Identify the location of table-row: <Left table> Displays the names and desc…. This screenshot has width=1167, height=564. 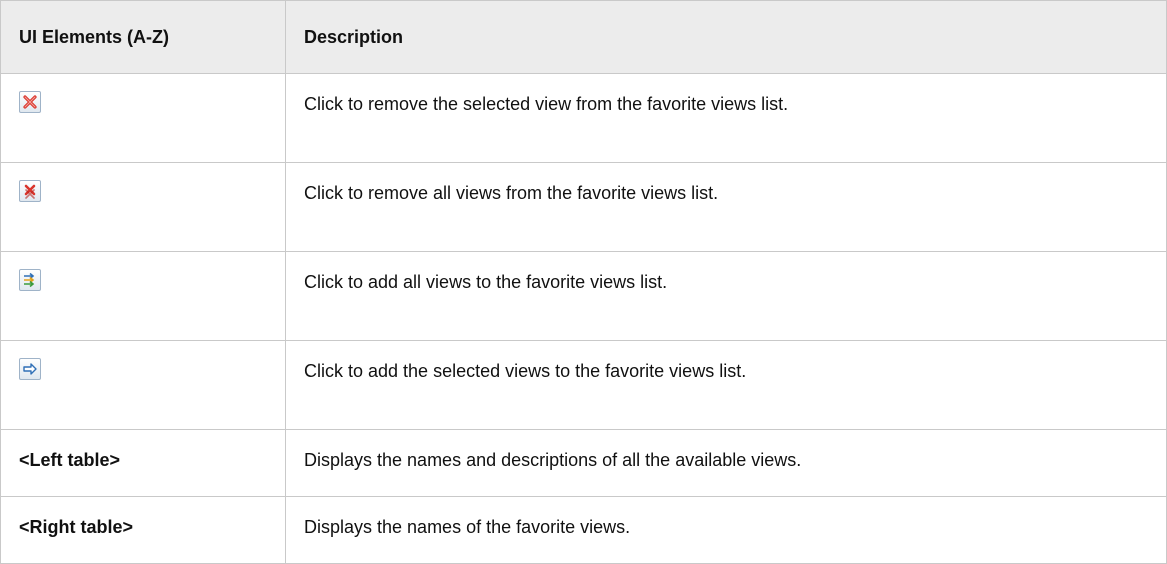
(583, 463).